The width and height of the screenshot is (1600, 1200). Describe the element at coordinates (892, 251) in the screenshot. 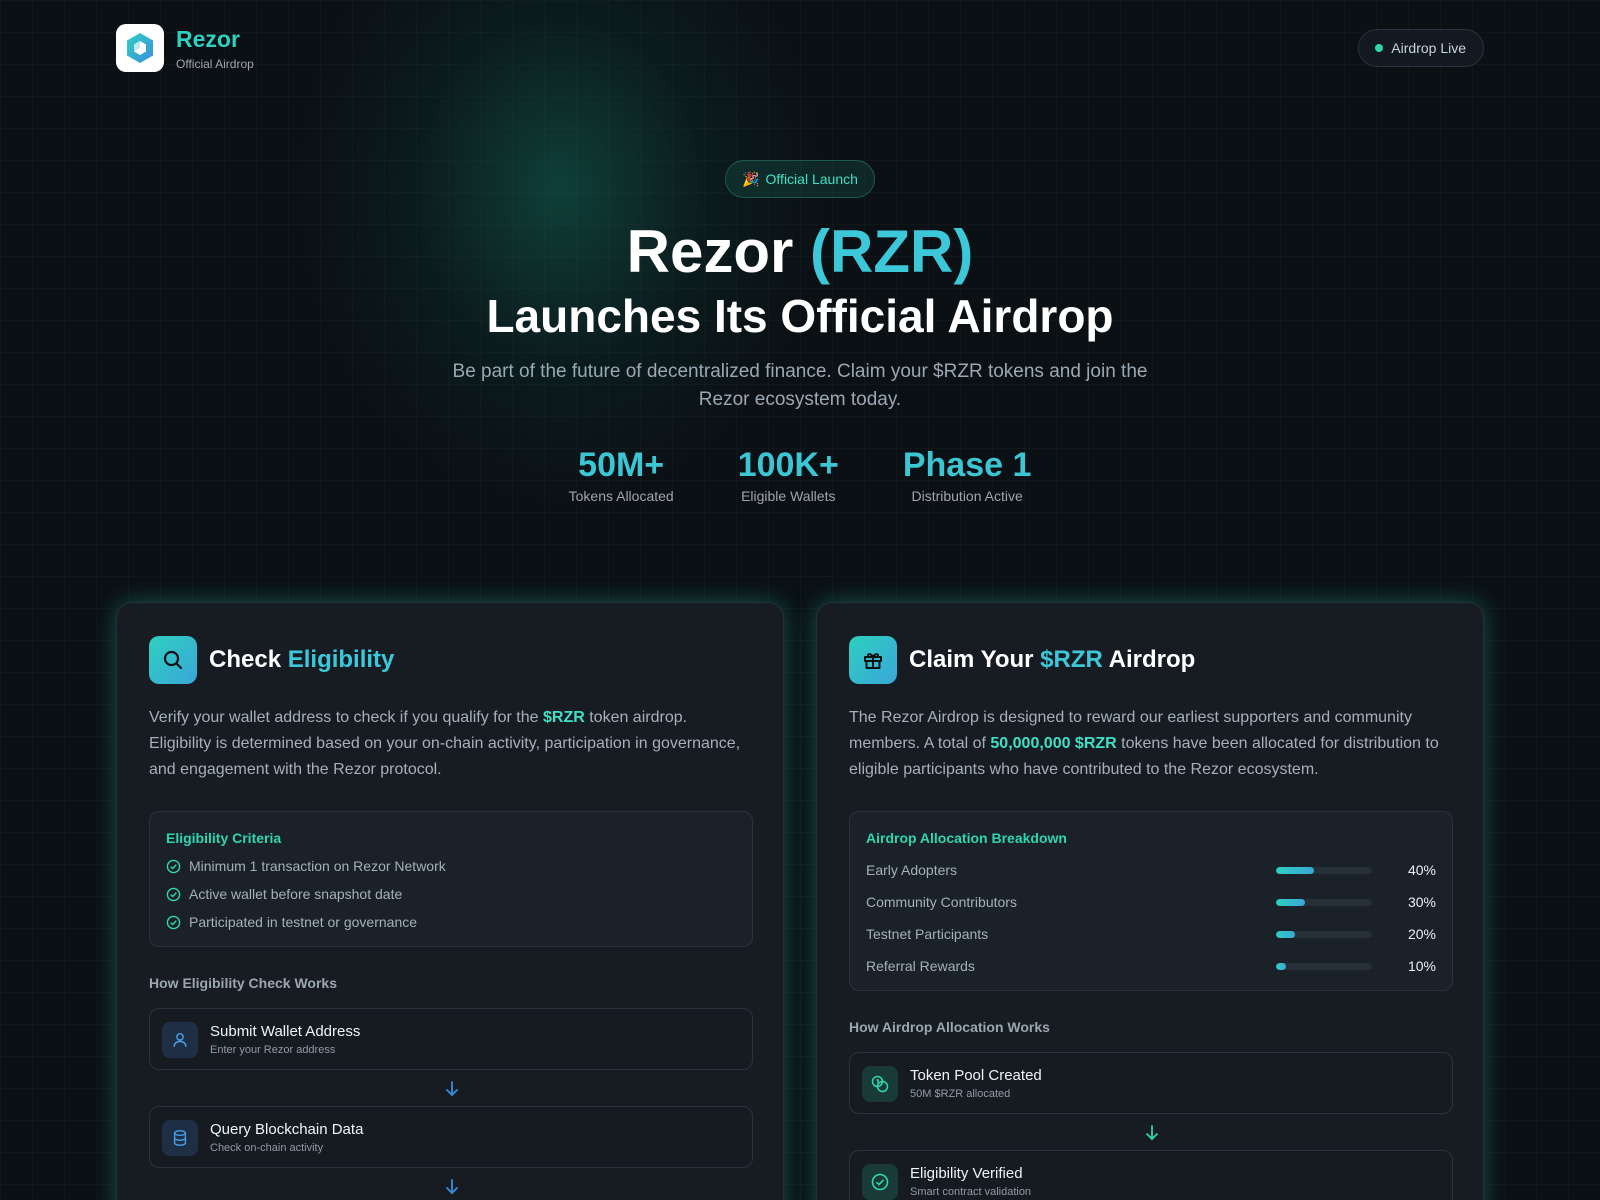

I see `hero-title-ticker: (RZR)` at that location.